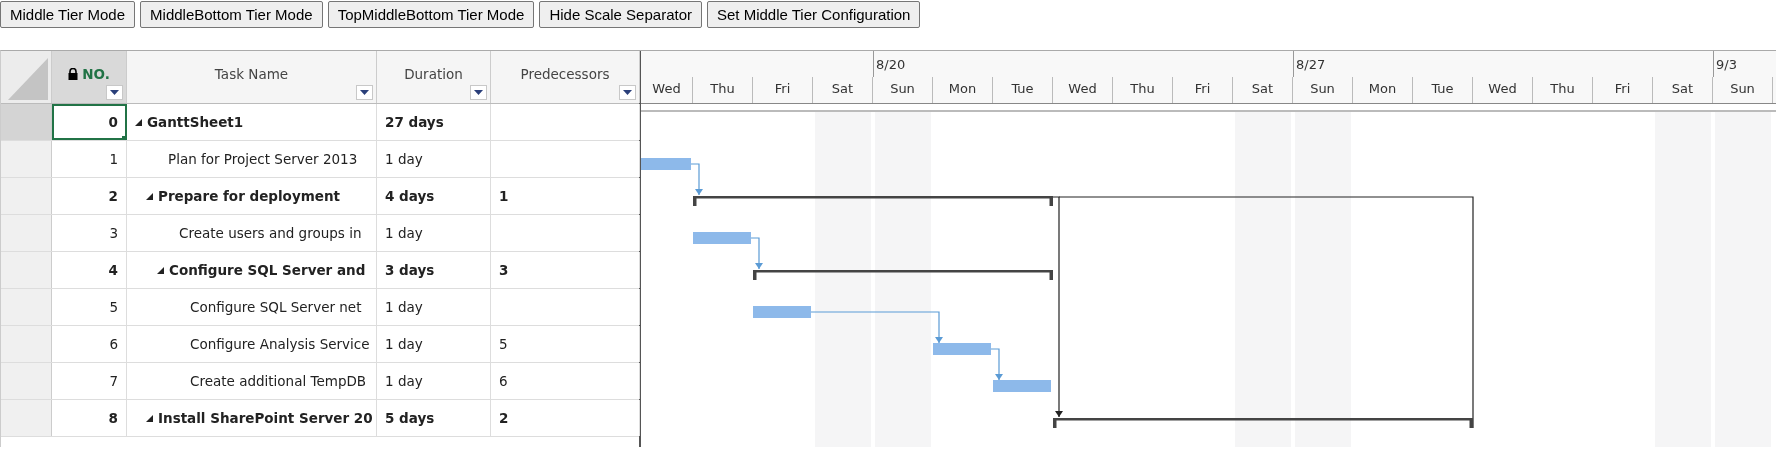 The image size is (1776, 450). What do you see at coordinates (434, 270) in the screenshot?
I see `duration-cell: 3 days` at bounding box center [434, 270].